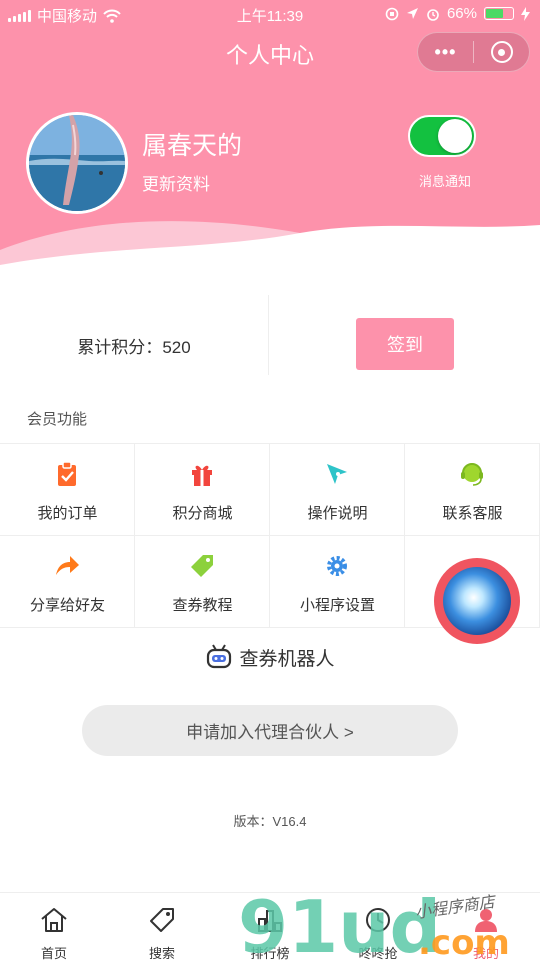  What do you see at coordinates (57, 419) in the screenshot?
I see `member-section-title: 会员功能` at bounding box center [57, 419].